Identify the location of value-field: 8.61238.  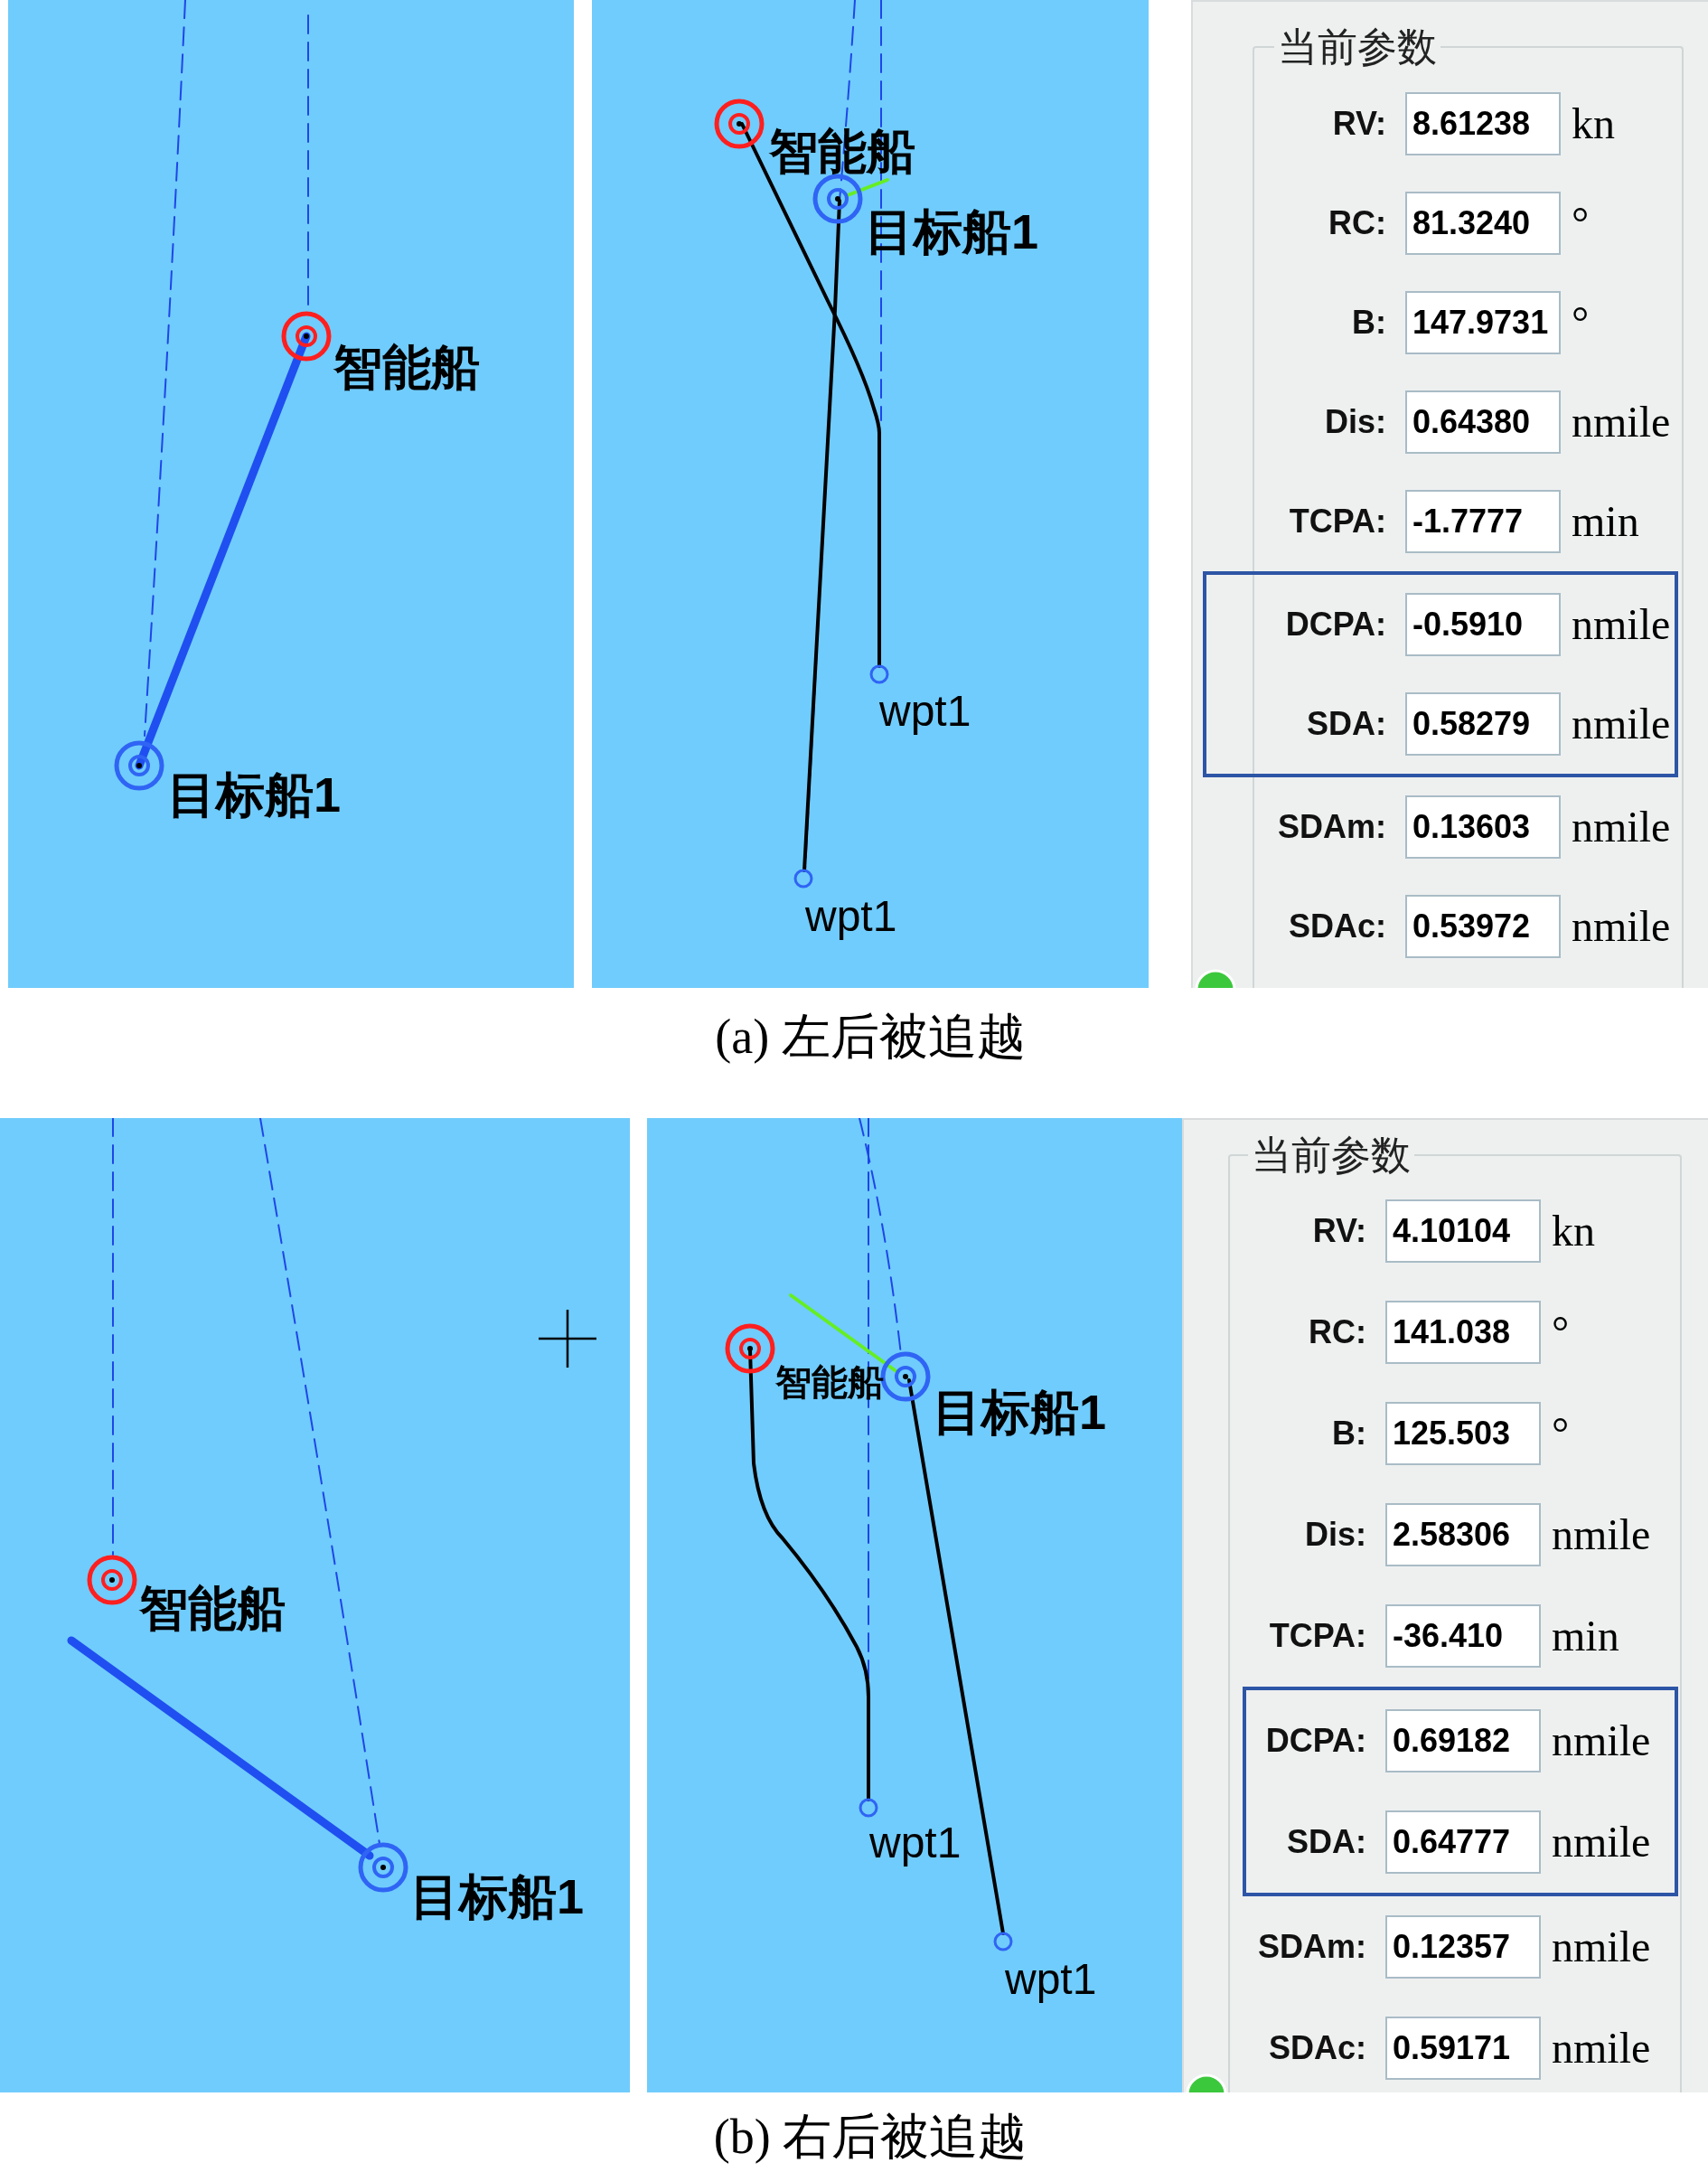
(1483, 123).